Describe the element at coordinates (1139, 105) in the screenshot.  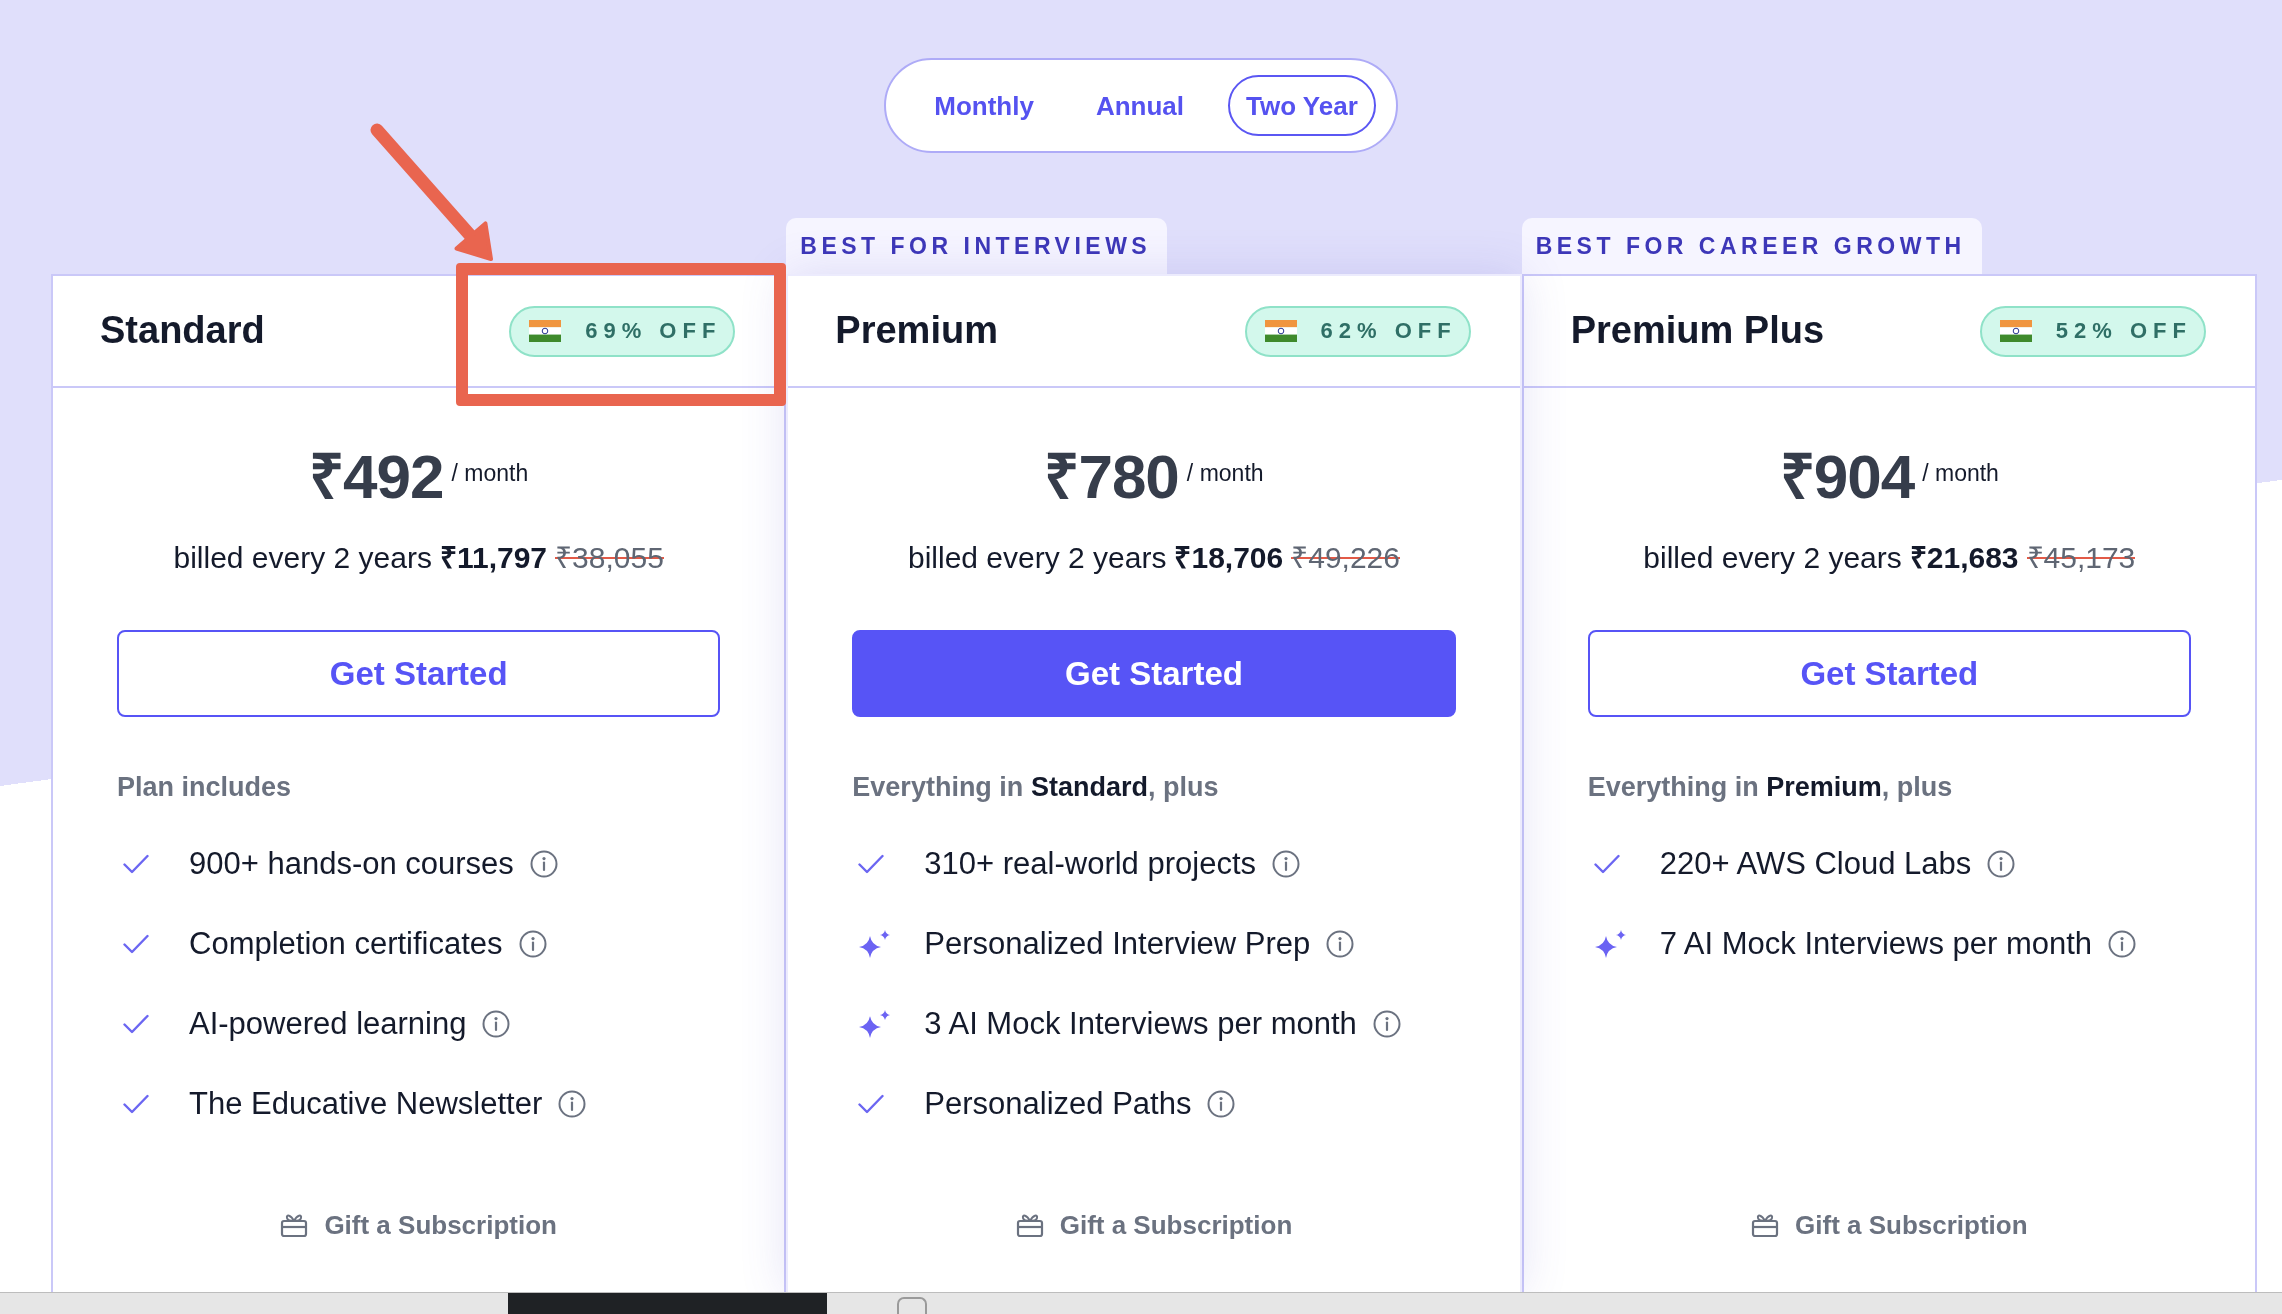
I see `period-tab: Annual` at that location.